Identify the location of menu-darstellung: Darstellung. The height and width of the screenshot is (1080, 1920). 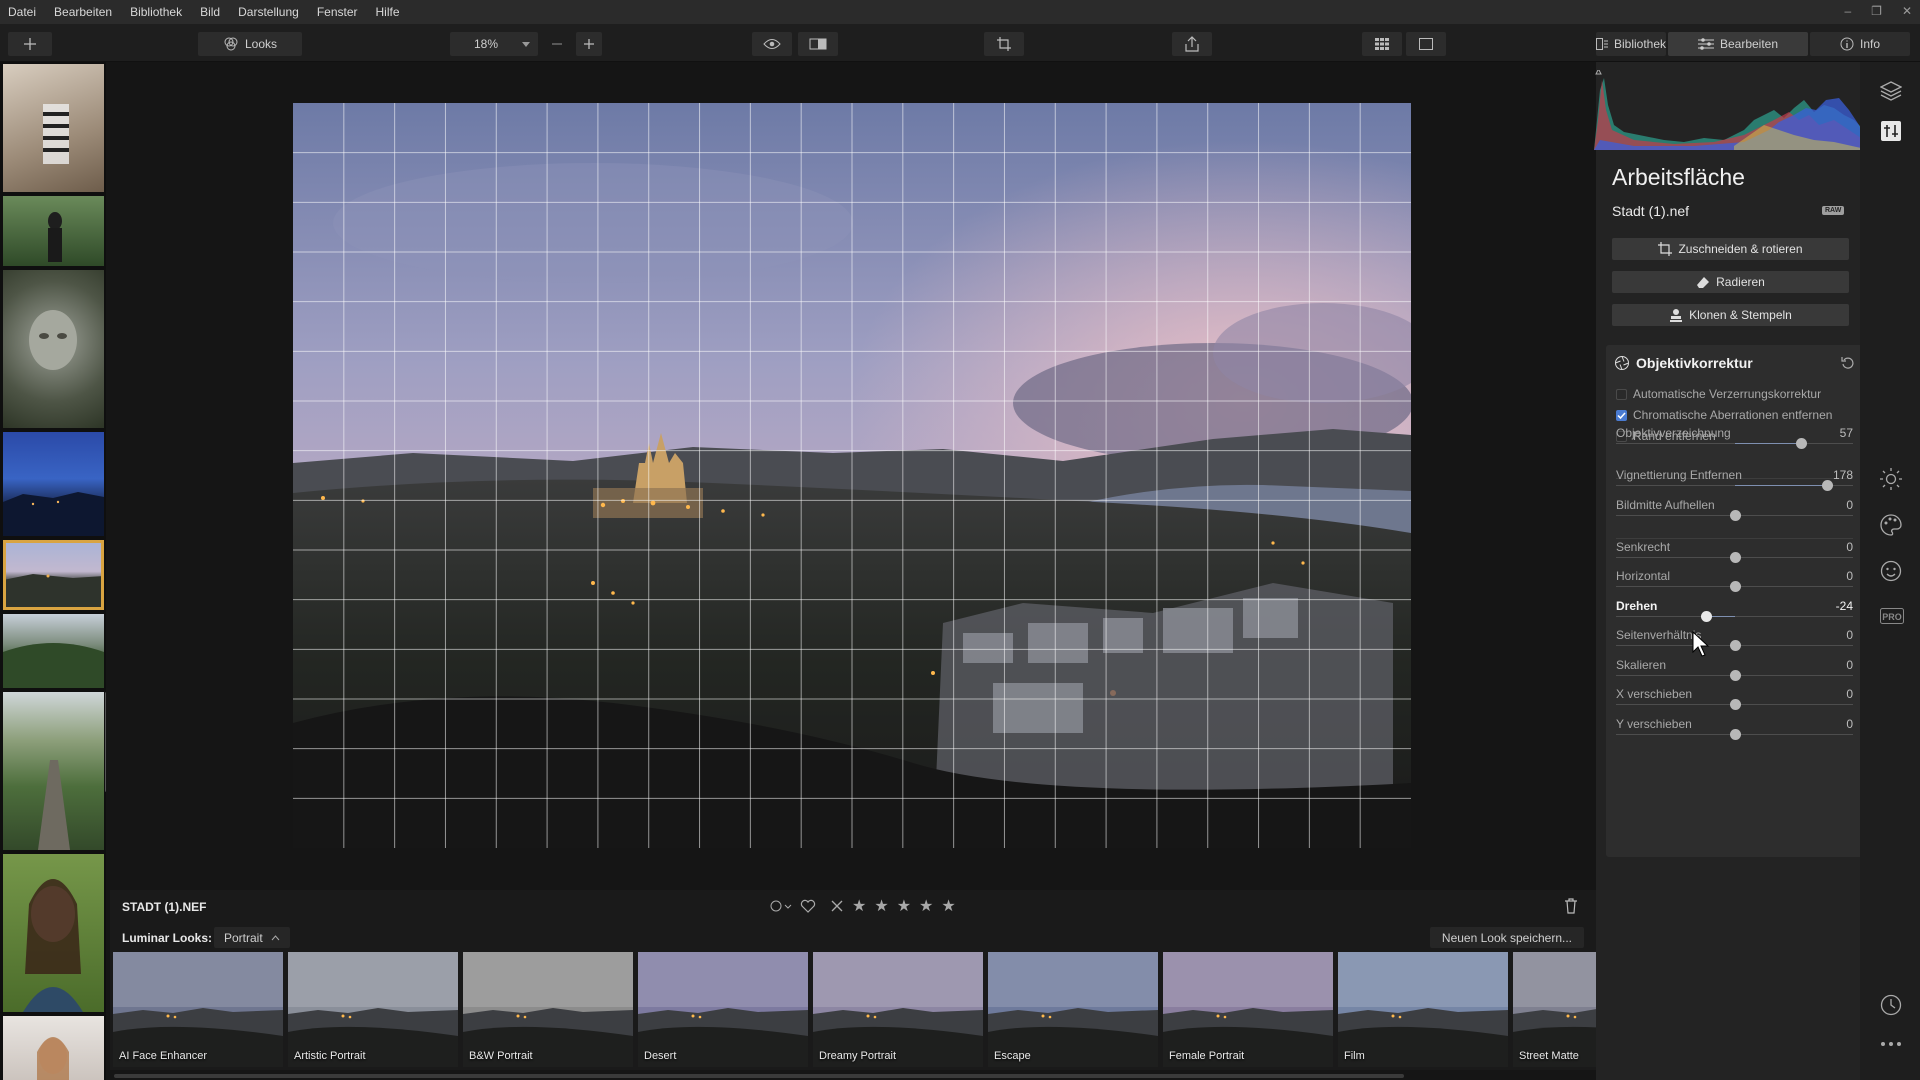
(268, 12).